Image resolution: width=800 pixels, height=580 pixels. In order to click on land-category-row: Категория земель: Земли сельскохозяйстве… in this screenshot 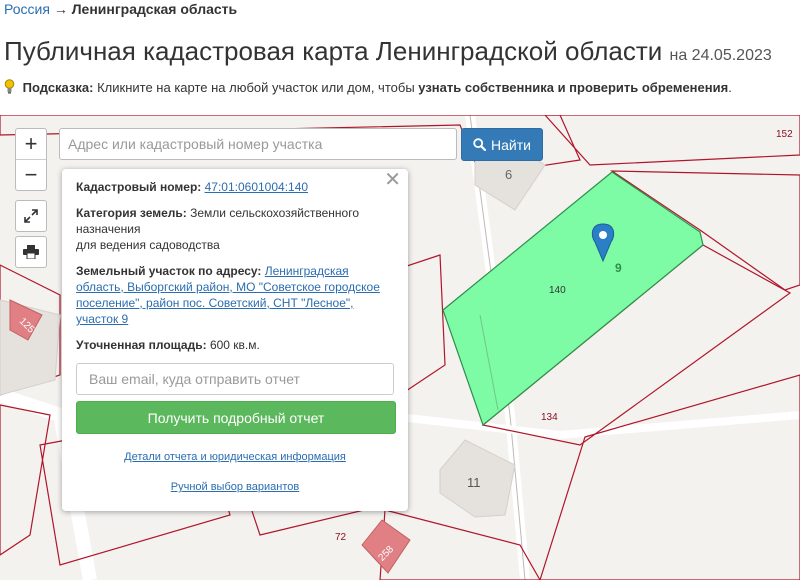, I will do `click(235, 229)`.